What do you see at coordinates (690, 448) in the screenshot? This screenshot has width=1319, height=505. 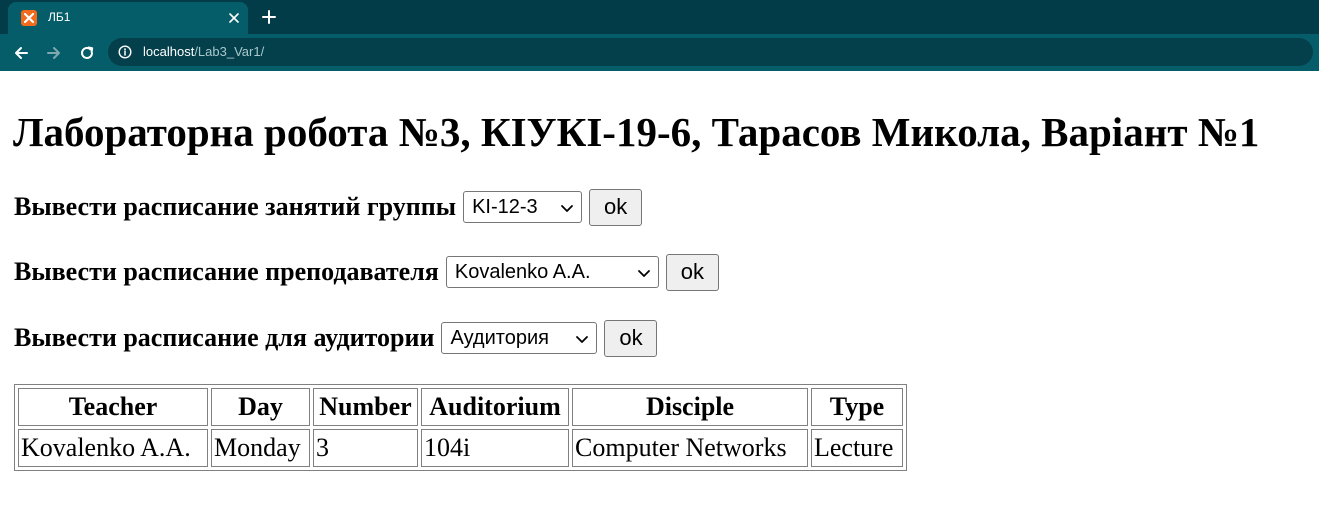 I see `cell-disciple: Computer Networks` at bounding box center [690, 448].